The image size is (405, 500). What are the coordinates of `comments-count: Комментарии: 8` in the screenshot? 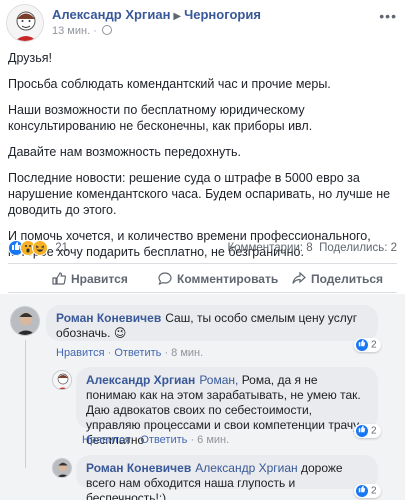 It's located at (269, 248).